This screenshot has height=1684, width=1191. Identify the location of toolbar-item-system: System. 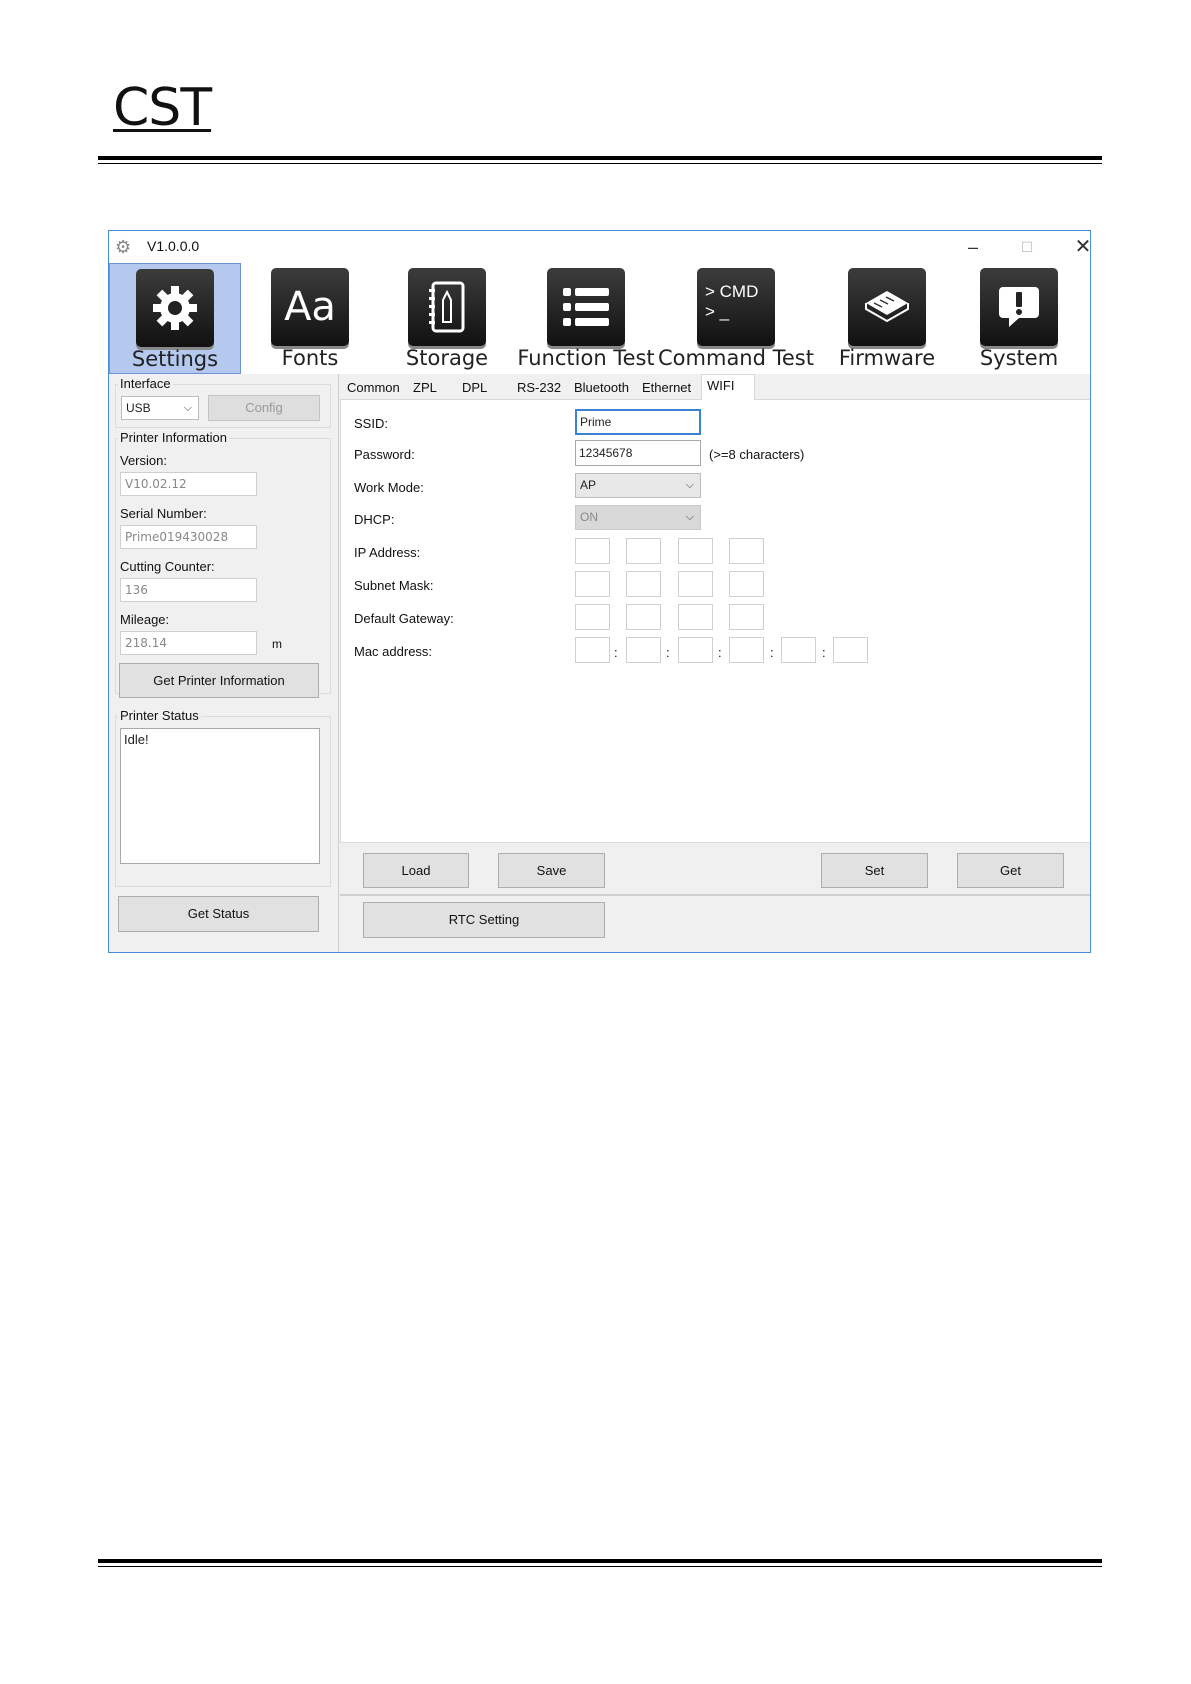
(1019, 318).